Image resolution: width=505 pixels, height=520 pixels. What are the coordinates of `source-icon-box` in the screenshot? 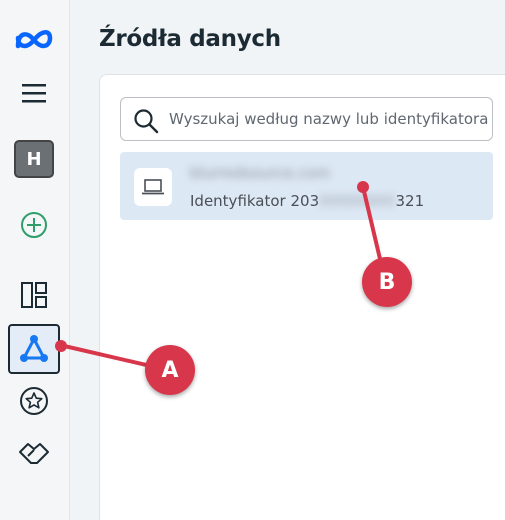 It's located at (153, 187).